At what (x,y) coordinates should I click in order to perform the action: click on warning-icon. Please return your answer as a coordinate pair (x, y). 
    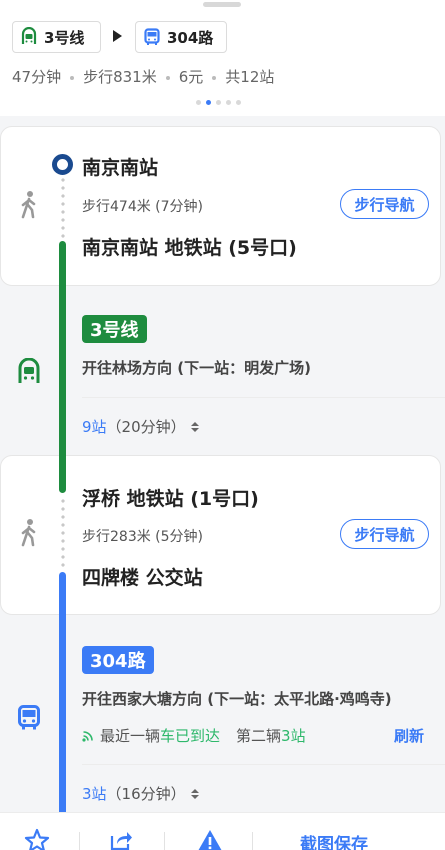
    Looking at the image, I should click on (210, 839).